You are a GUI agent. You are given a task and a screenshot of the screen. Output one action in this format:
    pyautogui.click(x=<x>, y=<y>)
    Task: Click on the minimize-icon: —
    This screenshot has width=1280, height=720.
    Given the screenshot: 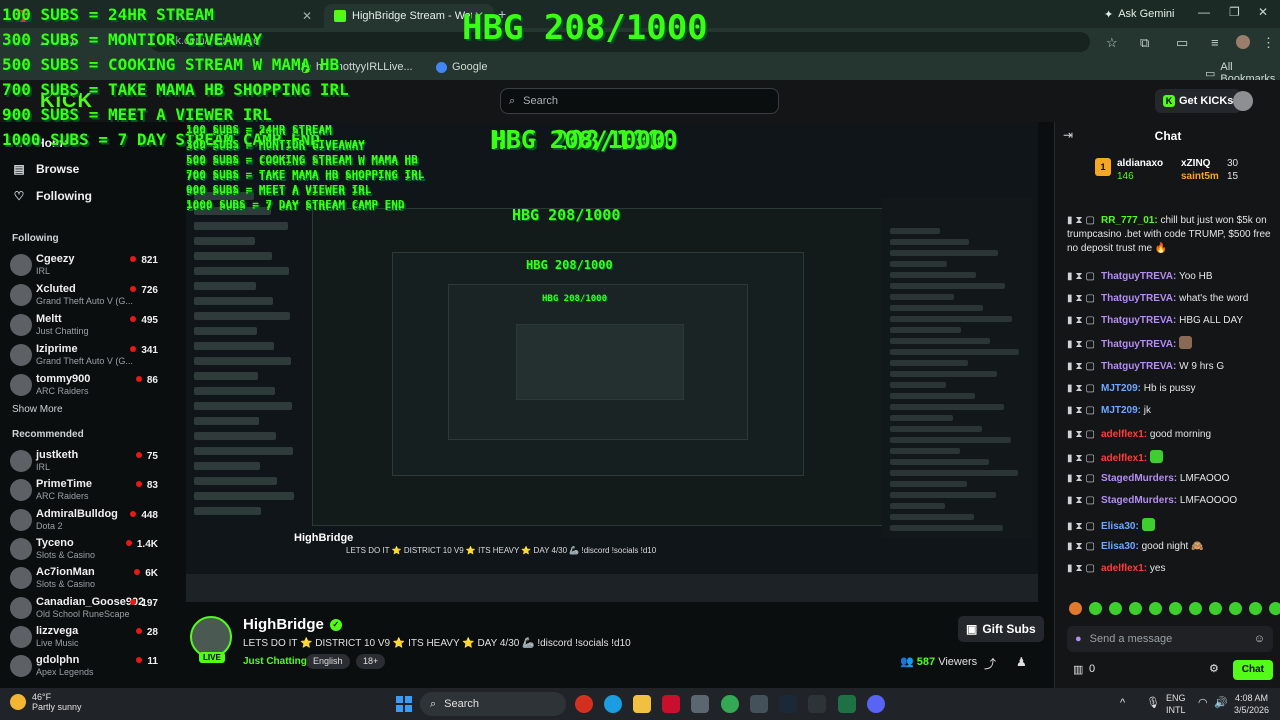 What is the action you would take?
    pyautogui.click(x=1204, y=12)
    